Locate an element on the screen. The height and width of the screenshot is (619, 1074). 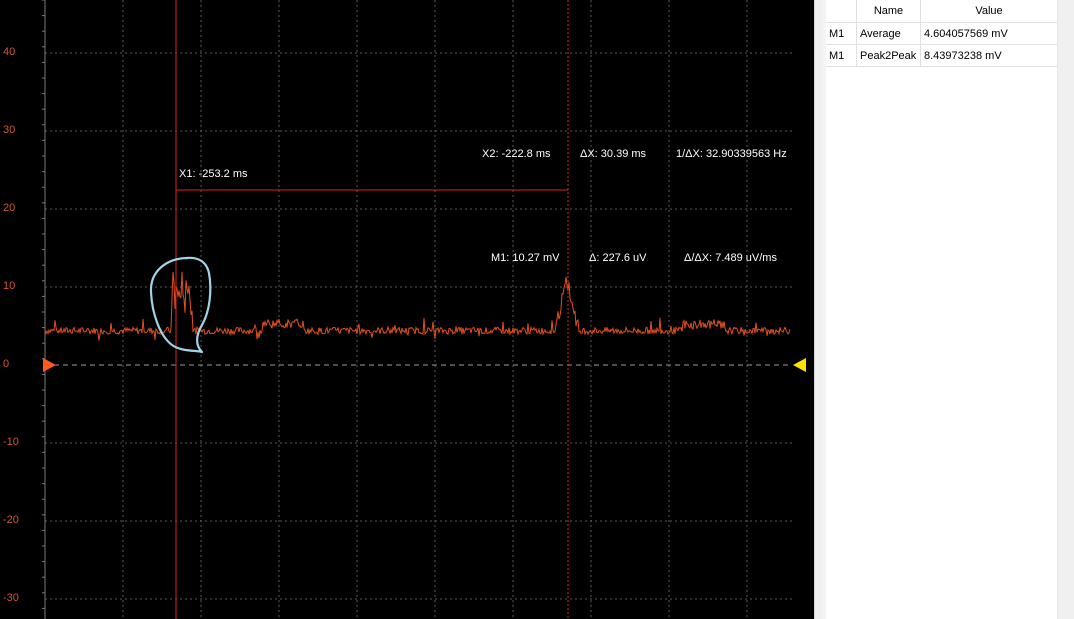
vertical-scrollbar is located at coordinates (1065, 309).